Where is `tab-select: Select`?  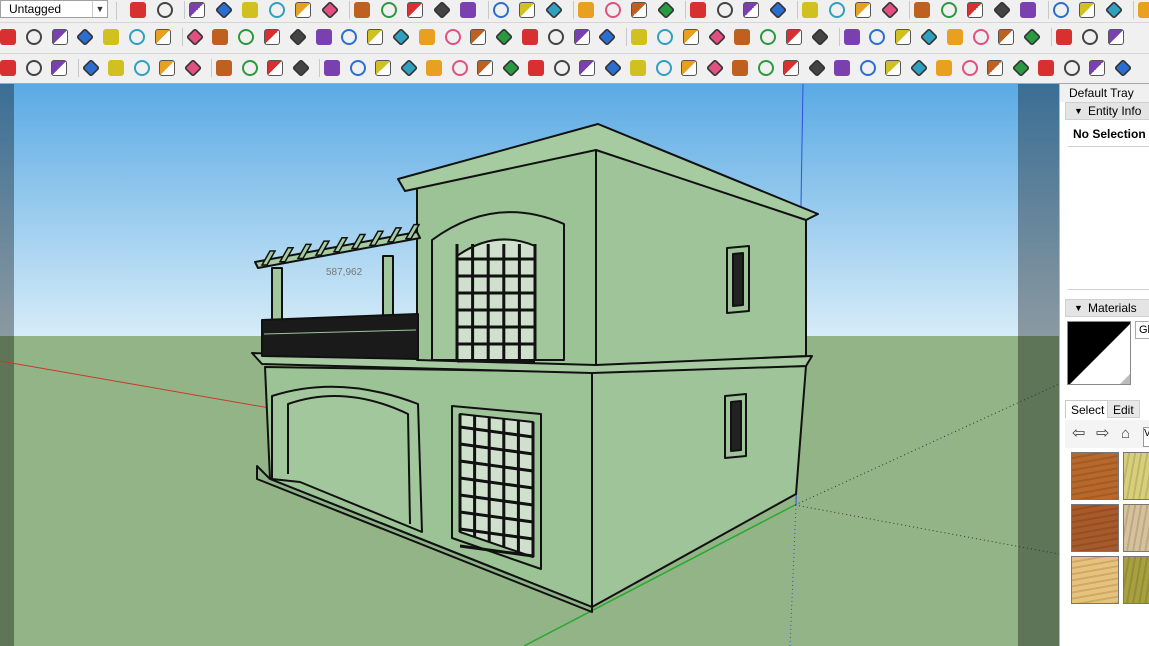 tab-select: Select is located at coordinates (1088, 409).